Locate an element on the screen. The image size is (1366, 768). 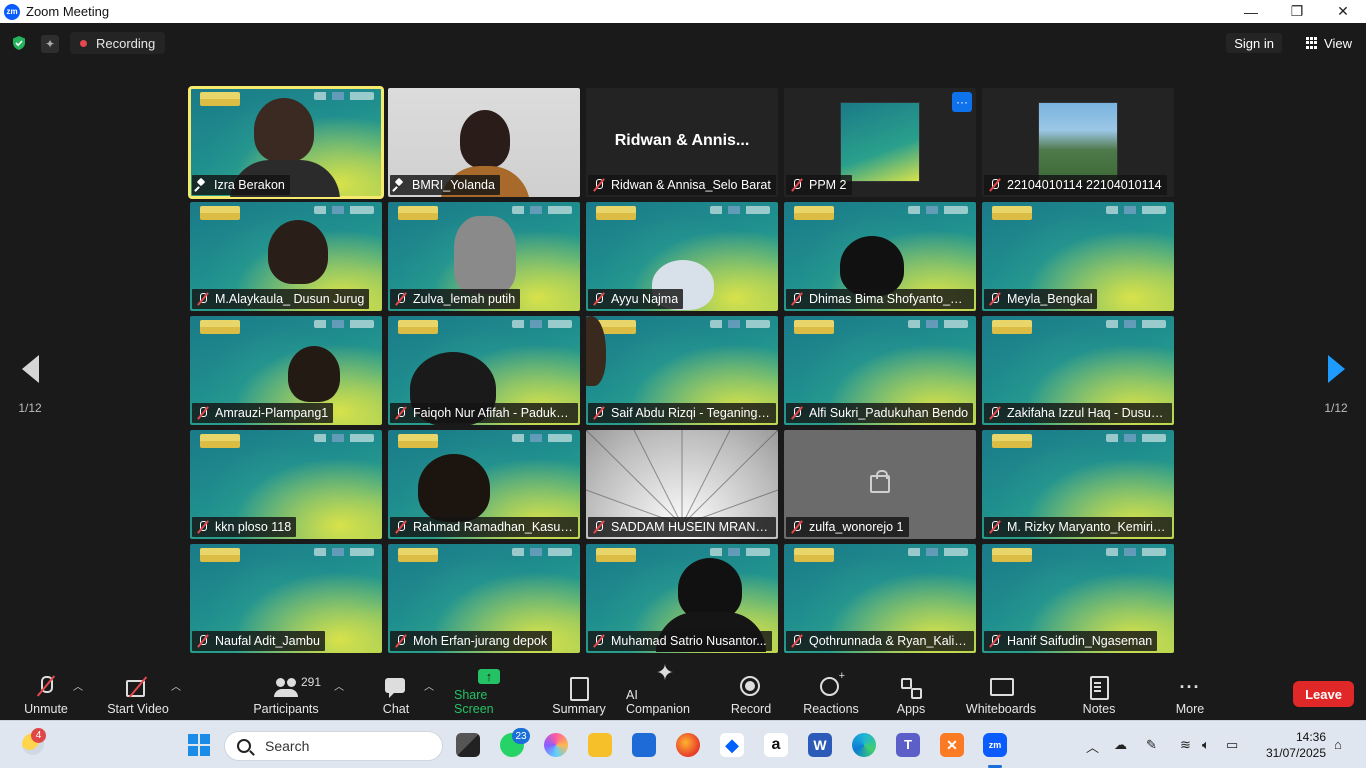
windows-start-icon is located at coordinates (199, 745).